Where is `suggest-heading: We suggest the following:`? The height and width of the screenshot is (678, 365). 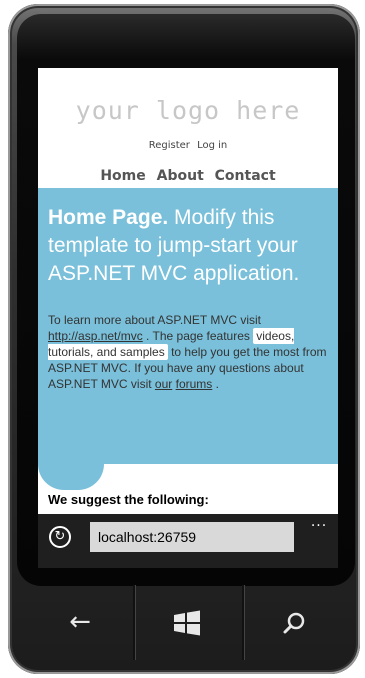
suggest-heading: We suggest the following: is located at coordinates (128, 499).